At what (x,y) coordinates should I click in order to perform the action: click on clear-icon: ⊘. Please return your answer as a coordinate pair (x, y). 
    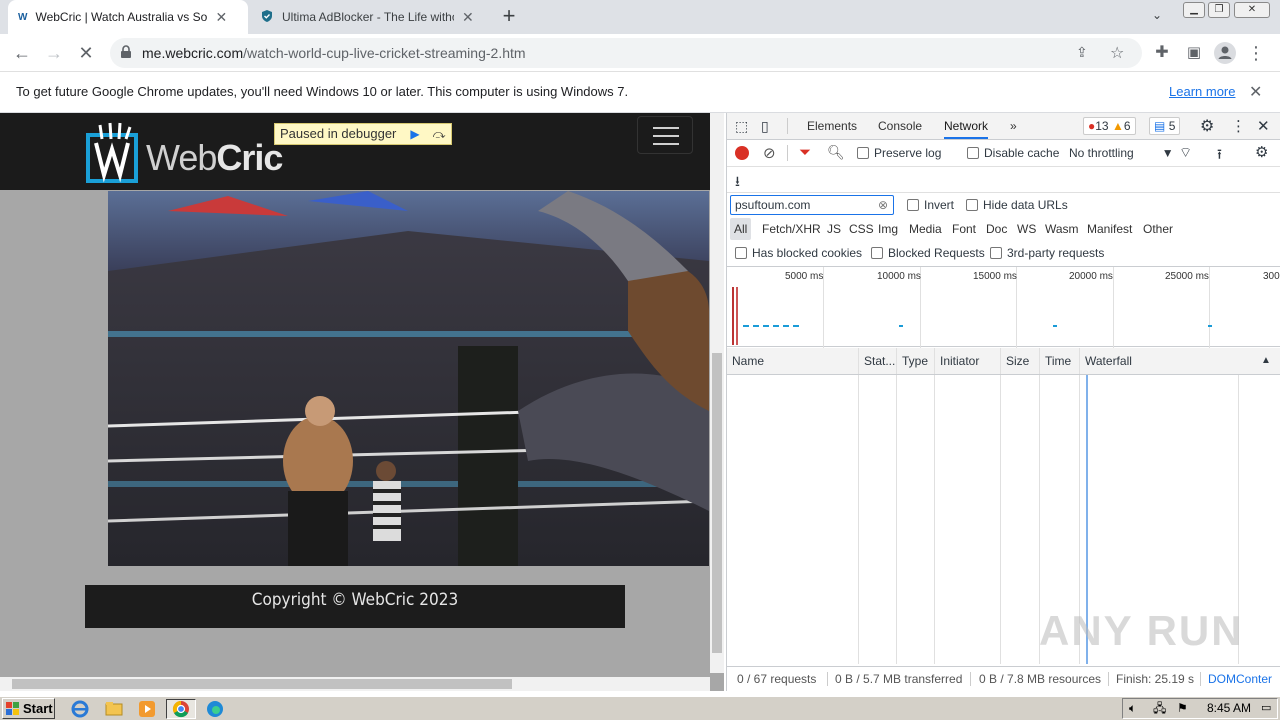
    Looking at the image, I should click on (769, 153).